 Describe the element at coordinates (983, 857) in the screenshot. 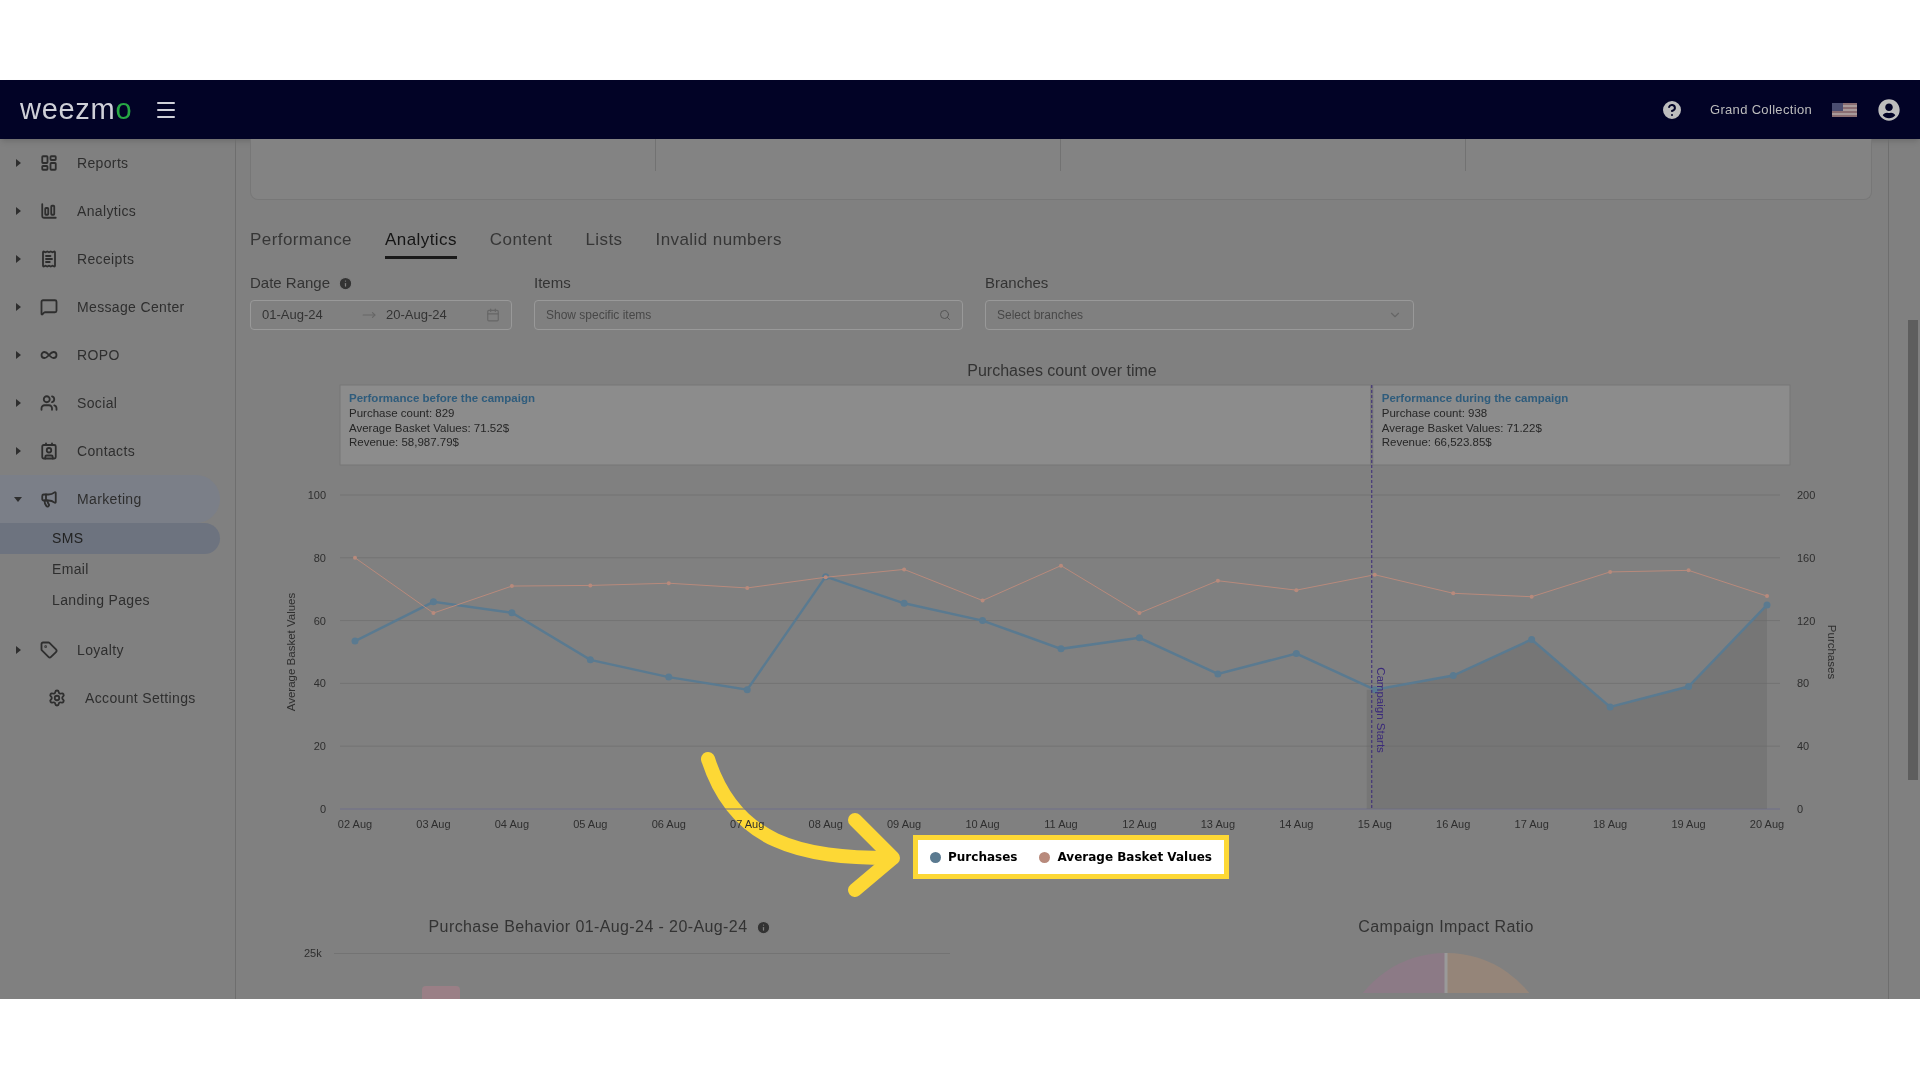

I see `legend-label: Purchases` at that location.